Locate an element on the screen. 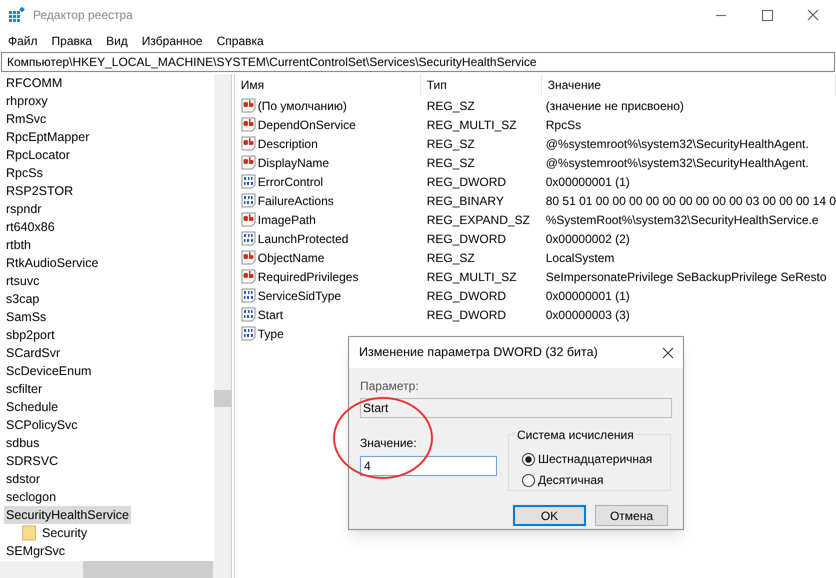 The height and width of the screenshot is (578, 836). tree-item: SamSs is located at coordinates (26, 317).